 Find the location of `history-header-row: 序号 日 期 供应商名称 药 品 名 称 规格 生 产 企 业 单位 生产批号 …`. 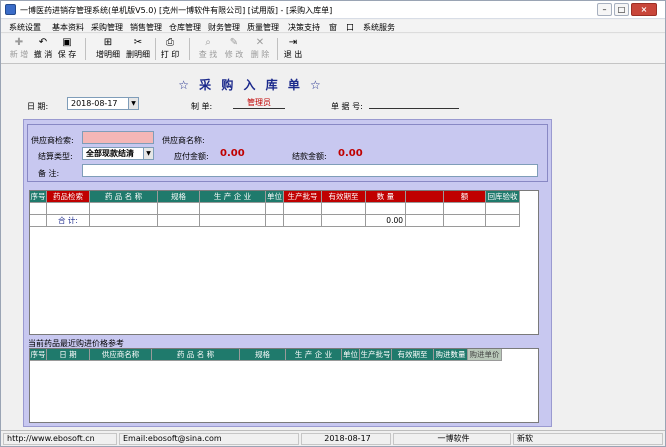

history-header-row: 序号 日 期 供应商名称 药 品 名 称 规格 生 产 企 业 单位 生产批号 … is located at coordinates (285, 355).